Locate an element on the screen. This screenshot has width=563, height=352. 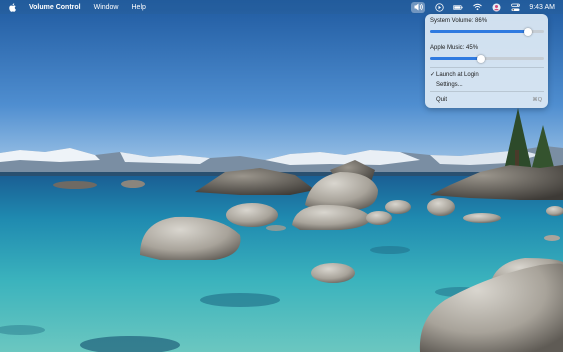
launch-at-login-item: ✓ Launch at Login is located at coordinates (487, 74).